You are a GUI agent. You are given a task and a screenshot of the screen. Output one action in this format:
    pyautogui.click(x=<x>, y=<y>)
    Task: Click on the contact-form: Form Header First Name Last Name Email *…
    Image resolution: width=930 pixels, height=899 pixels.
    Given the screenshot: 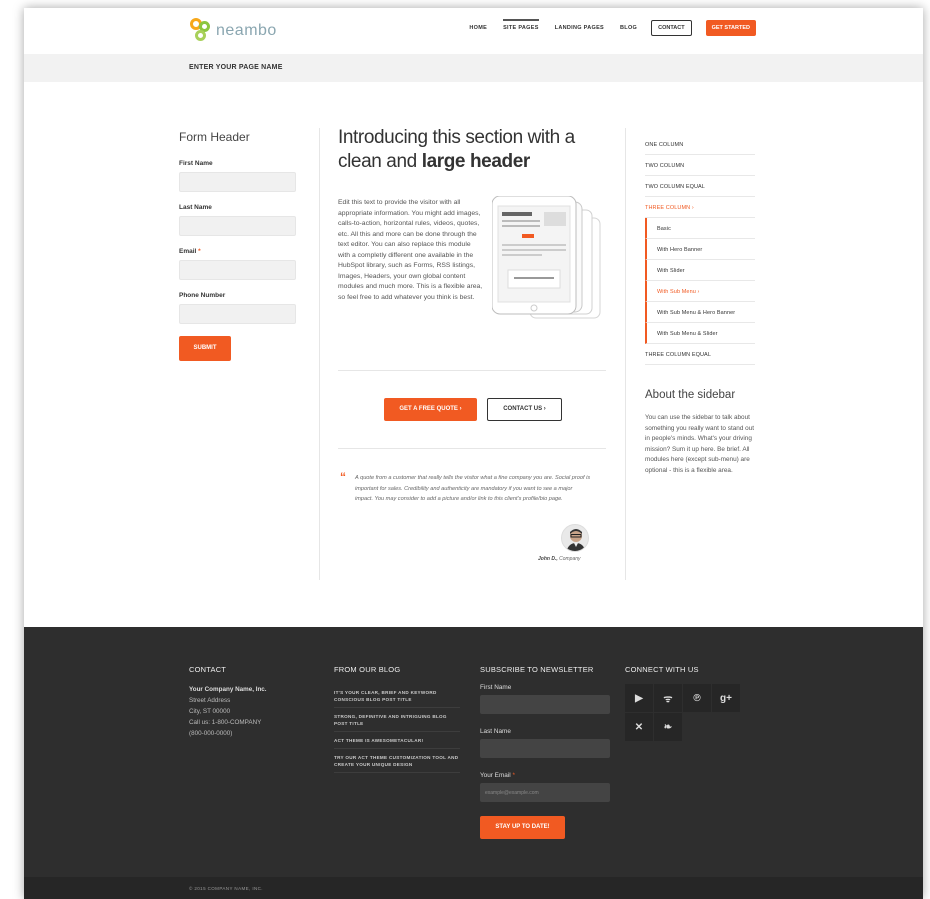 What is the action you would take?
    pyautogui.click(x=238, y=245)
    